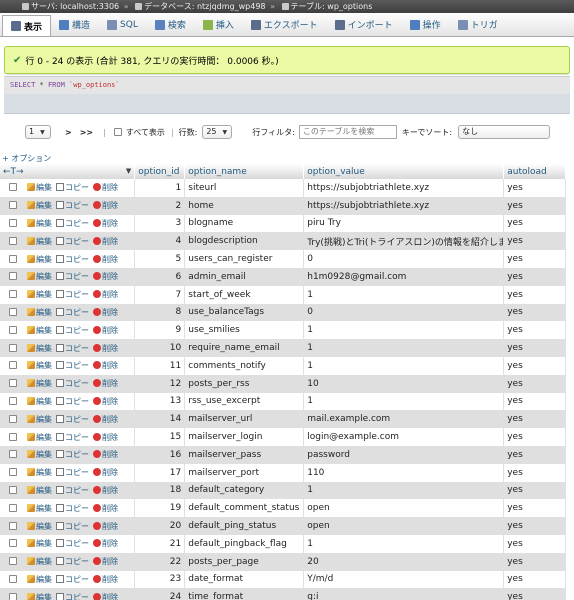 The image size is (574, 600). I want to click on cell-option-id: 12, so click(160, 383).